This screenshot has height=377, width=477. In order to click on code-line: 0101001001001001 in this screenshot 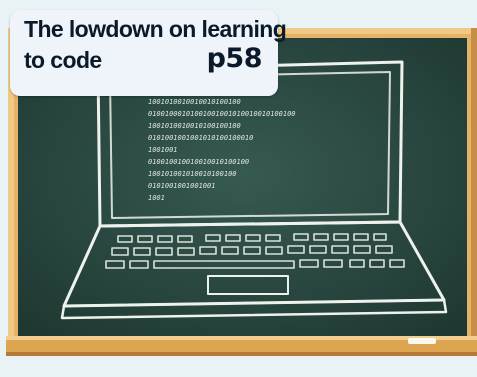, I will do `click(181, 186)`.